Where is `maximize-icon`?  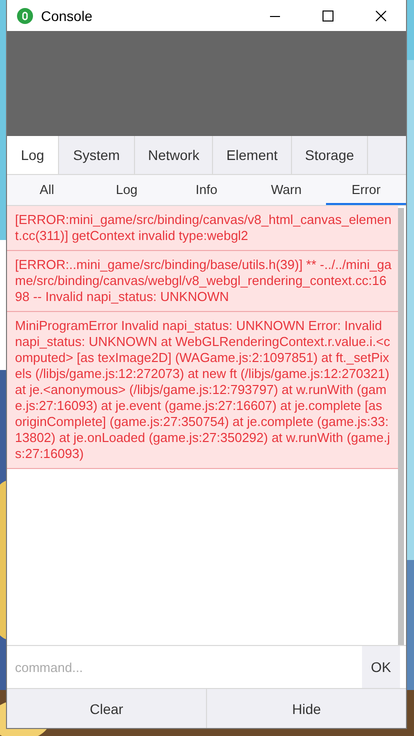
maximize-icon is located at coordinates (328, 16).